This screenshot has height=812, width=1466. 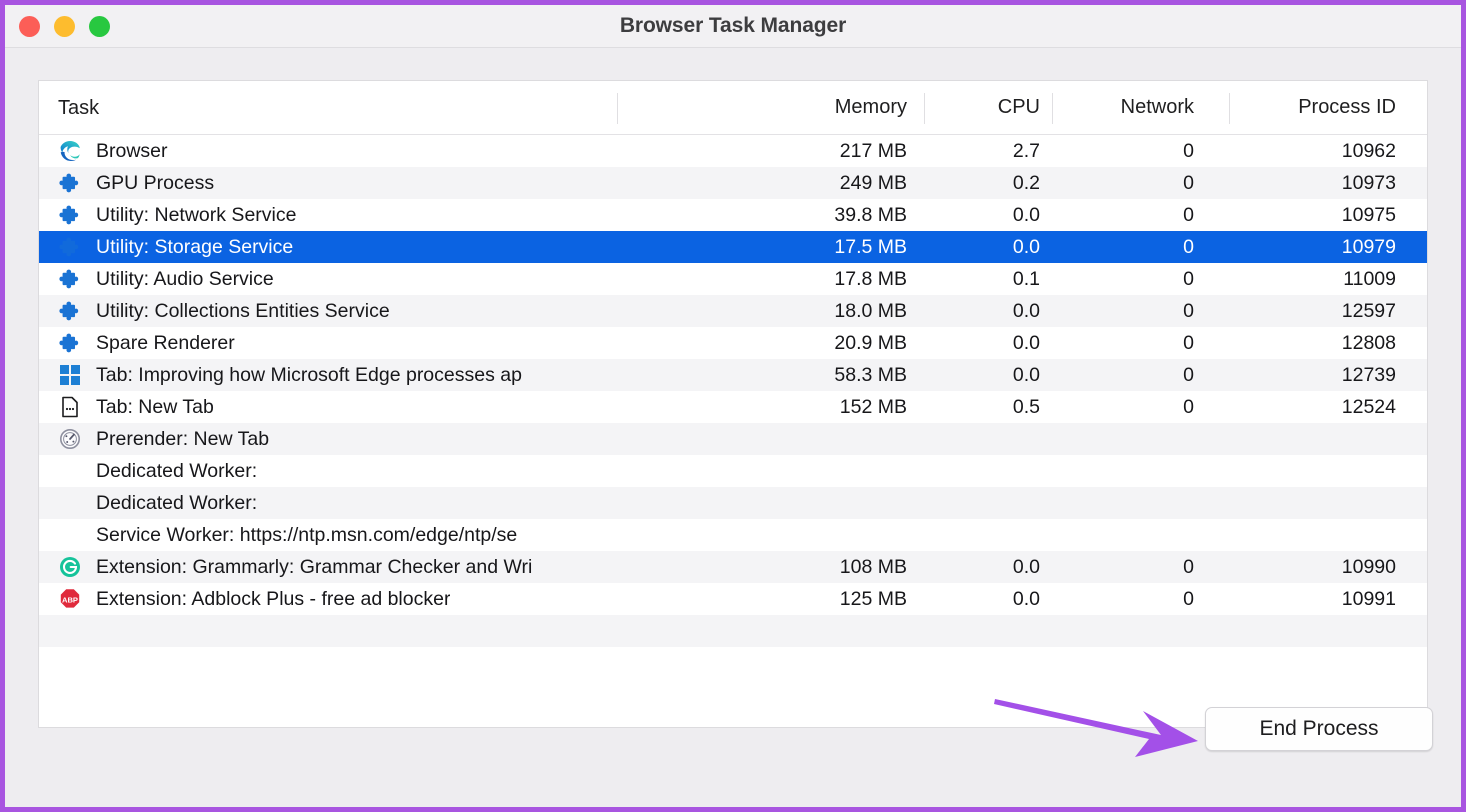 I want to click on table-row: Tab: New Tab 152 MB 0.5 0 12524, so click(x=733, y=407).